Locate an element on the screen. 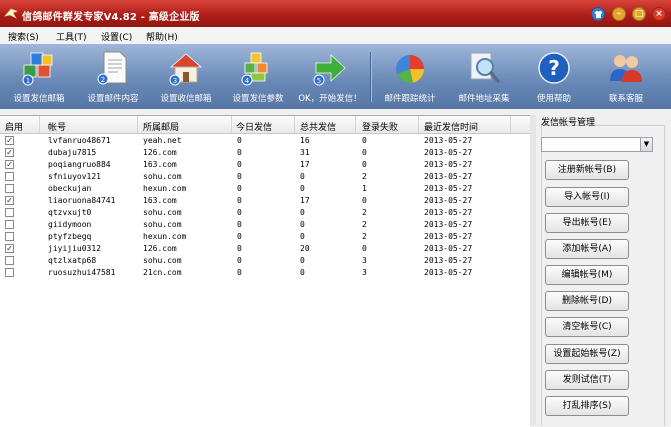 This screenshot has width=671, height=427. table-header: 启用 帐号 所属邮局 今日发信 总共发信 登录失败 最近发信时间 is located at coordinates (265, 125).